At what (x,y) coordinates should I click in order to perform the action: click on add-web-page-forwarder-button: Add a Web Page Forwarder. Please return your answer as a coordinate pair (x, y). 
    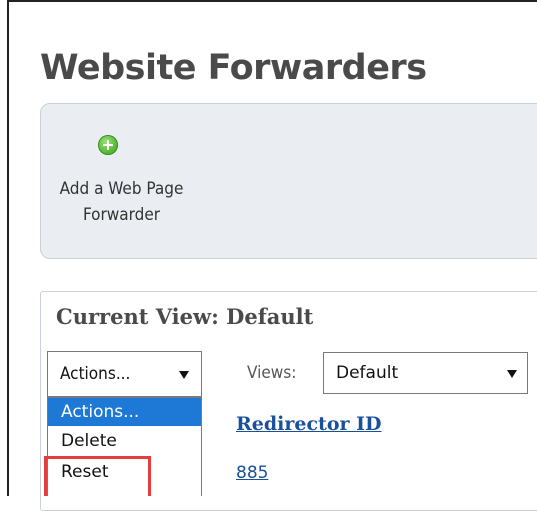
    Looking at the image, I should click on (122, 182).